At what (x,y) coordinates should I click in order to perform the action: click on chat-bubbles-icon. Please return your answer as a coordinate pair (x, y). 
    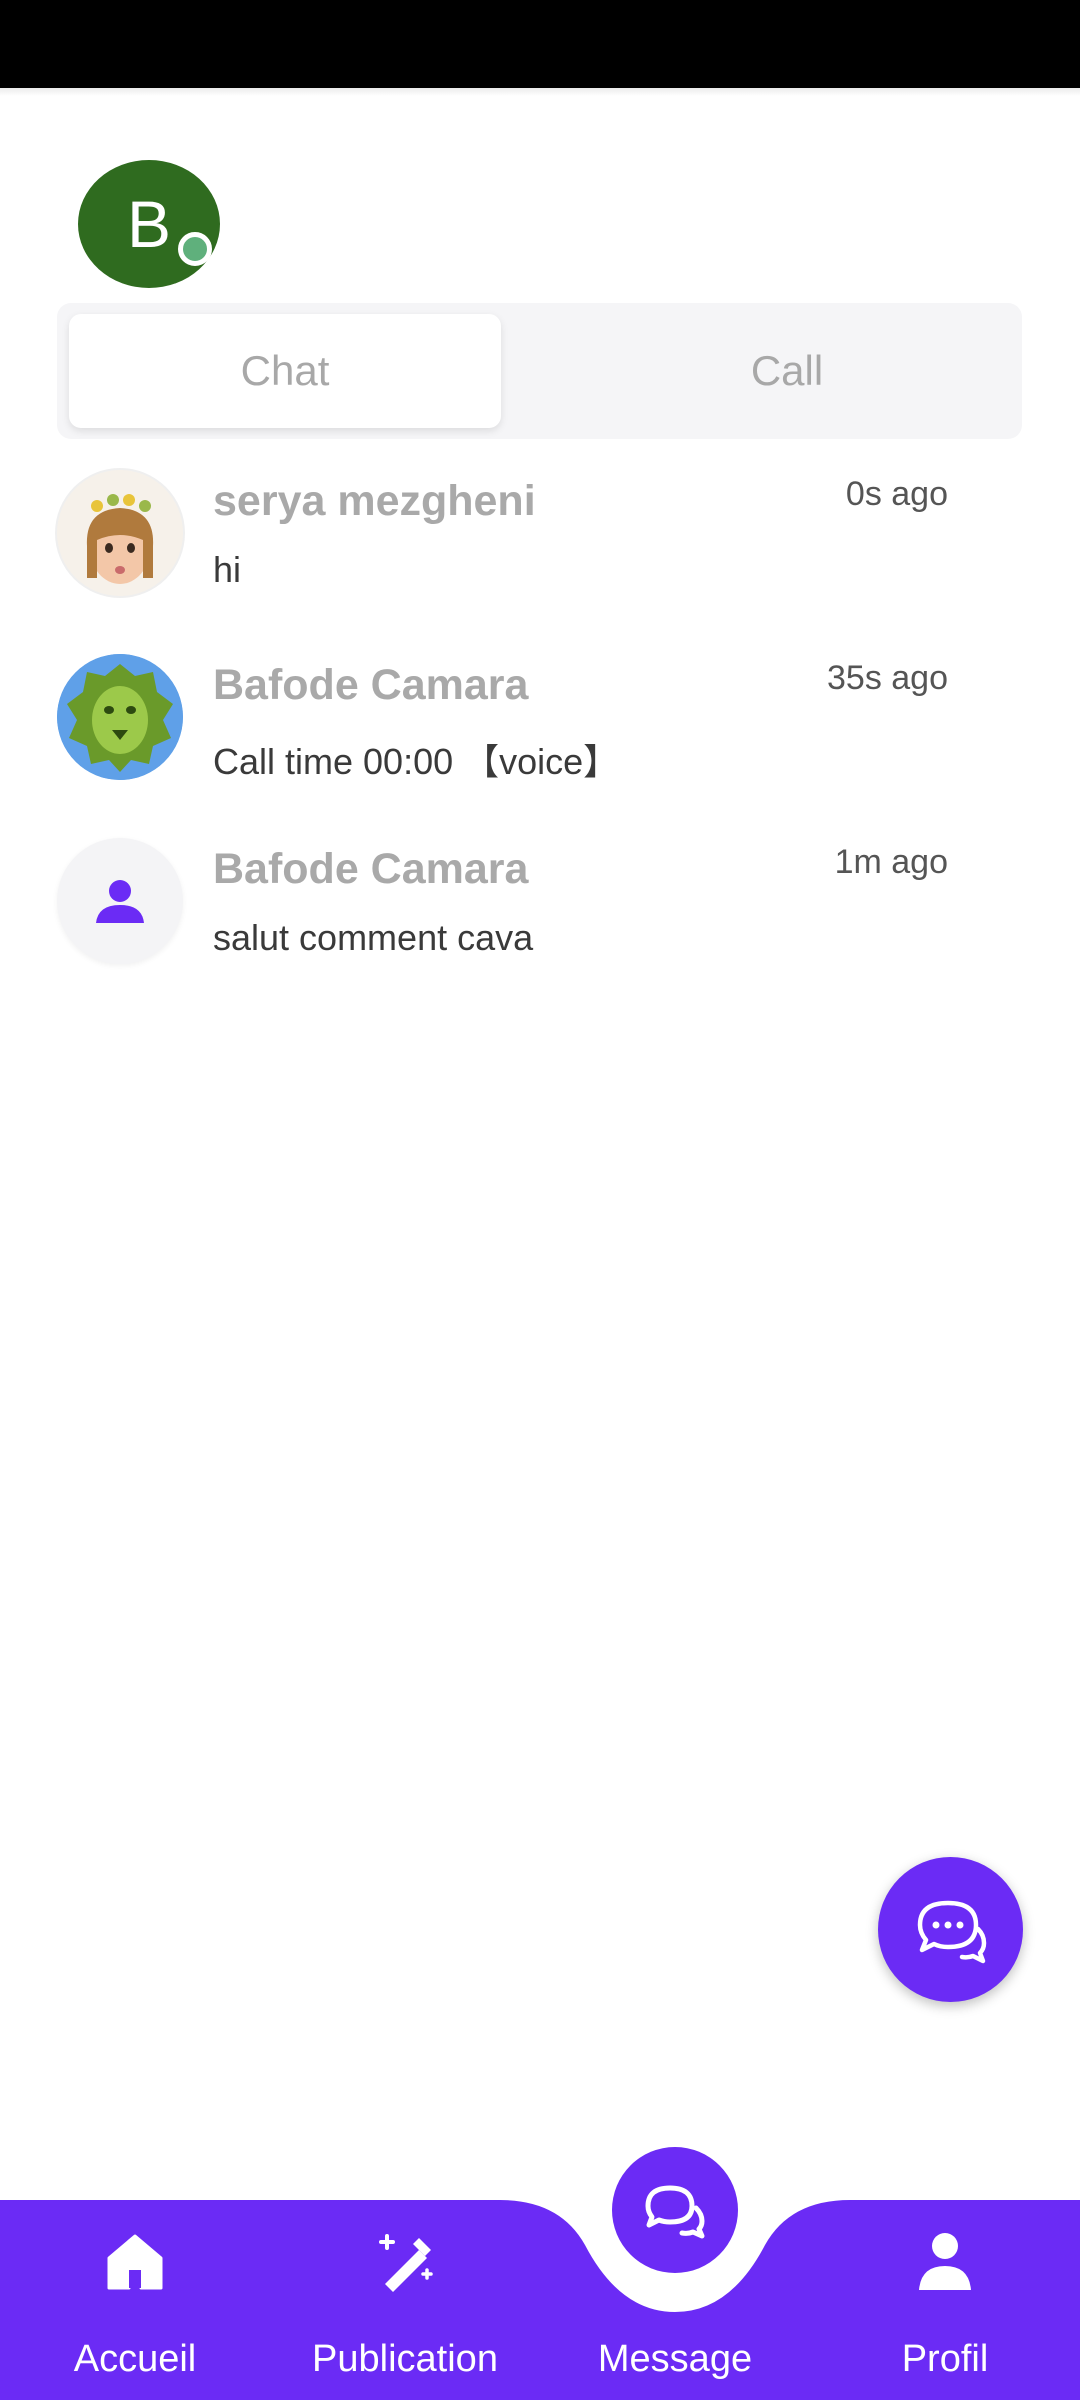
    Looking at the image, I should click on (951, 1931).